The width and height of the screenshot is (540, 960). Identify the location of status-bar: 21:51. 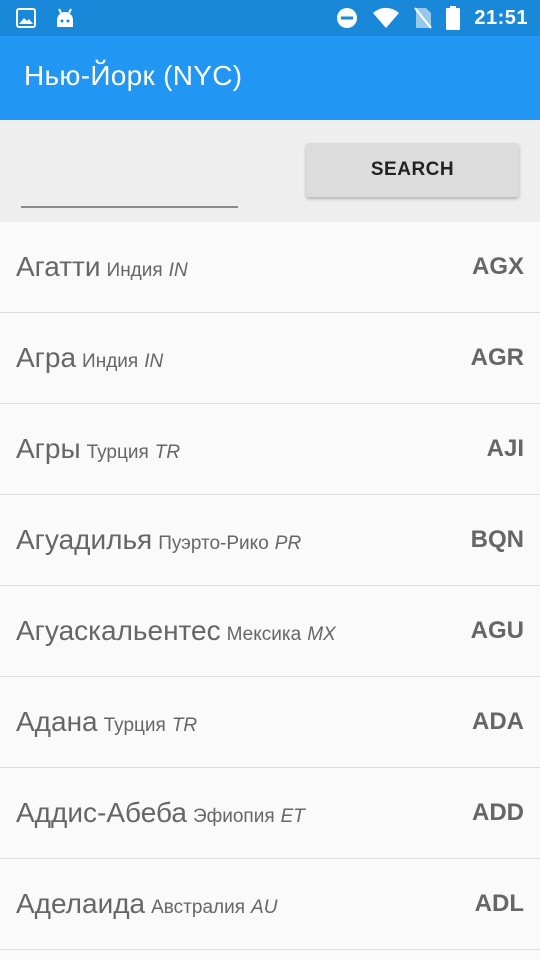
(270, 18).